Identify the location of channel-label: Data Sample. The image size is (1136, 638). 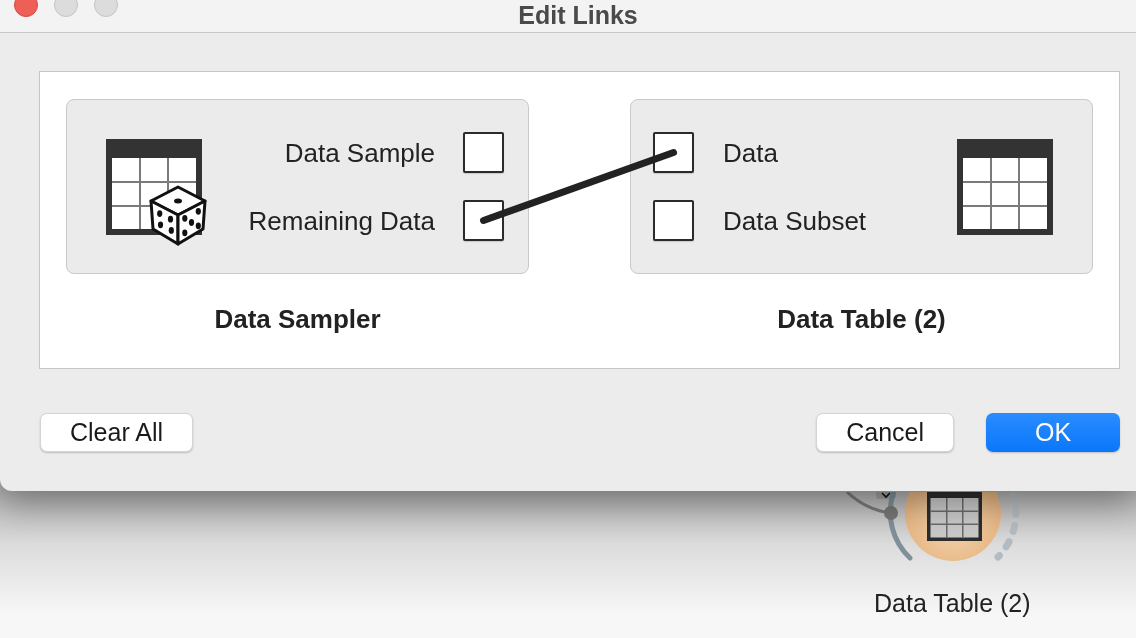
(359, 152).